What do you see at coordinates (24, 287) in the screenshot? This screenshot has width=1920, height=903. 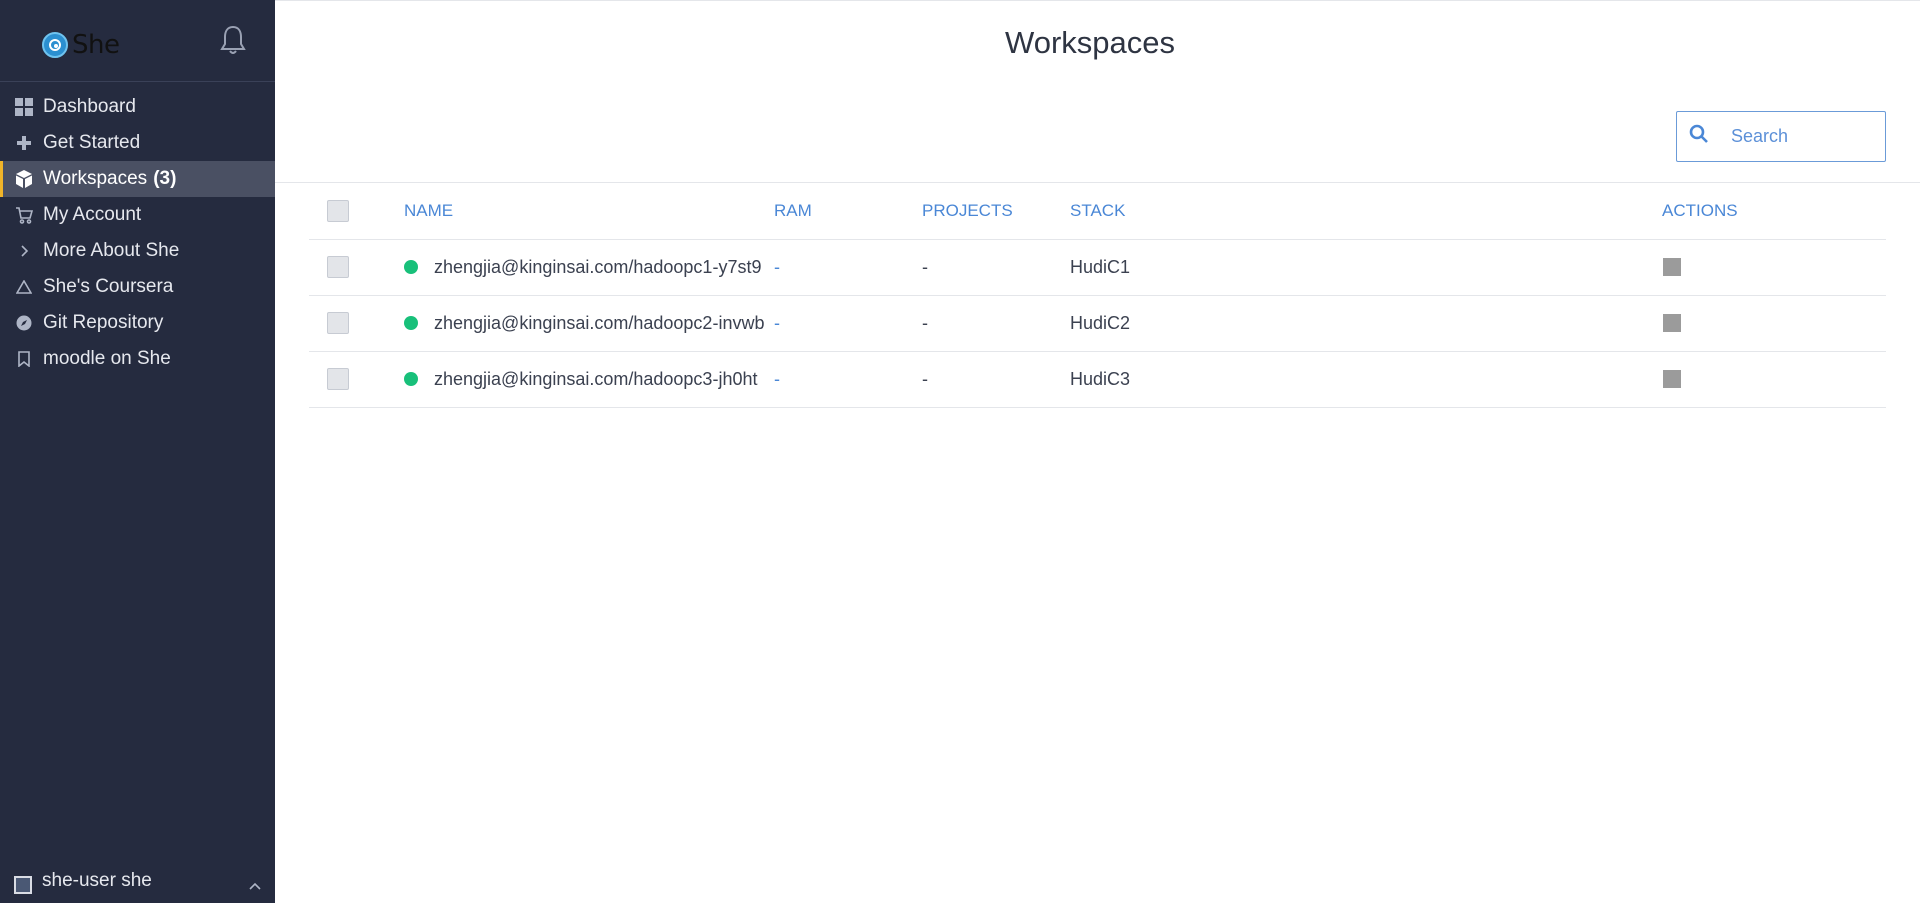 I see `triangle-icon` at bounding box center [24, 287].